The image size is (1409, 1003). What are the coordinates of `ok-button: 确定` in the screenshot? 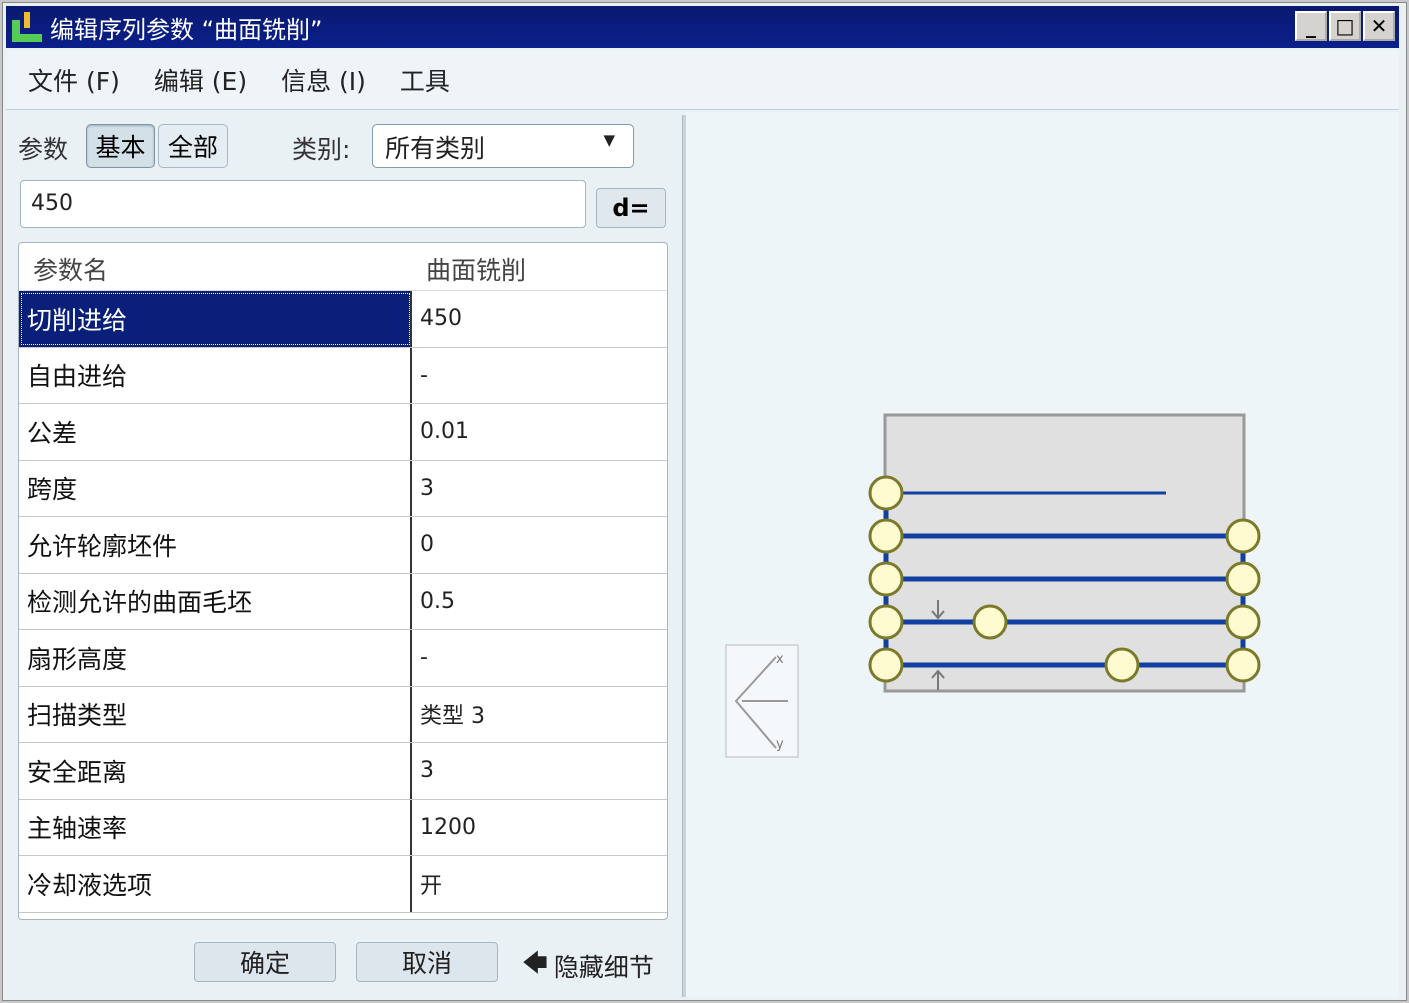 It's located at (265, 962).